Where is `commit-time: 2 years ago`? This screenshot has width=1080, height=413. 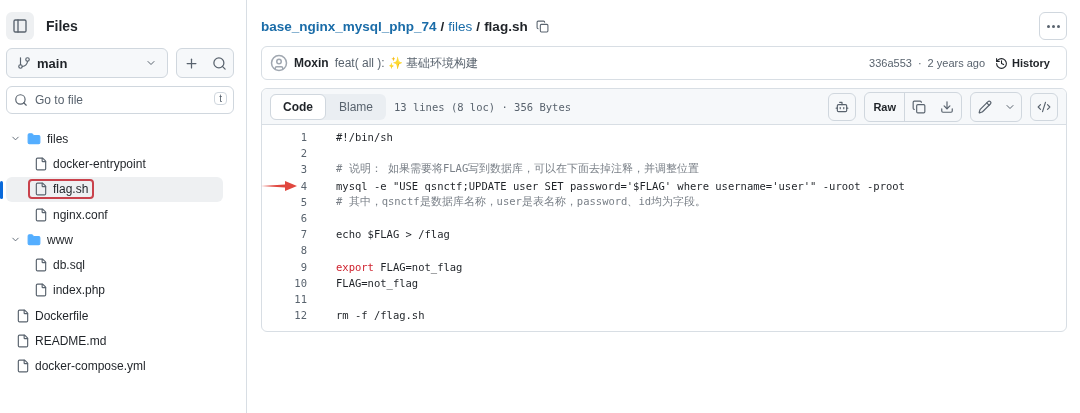
commit-time: 2 years ago is located at coordinates (956, 63).